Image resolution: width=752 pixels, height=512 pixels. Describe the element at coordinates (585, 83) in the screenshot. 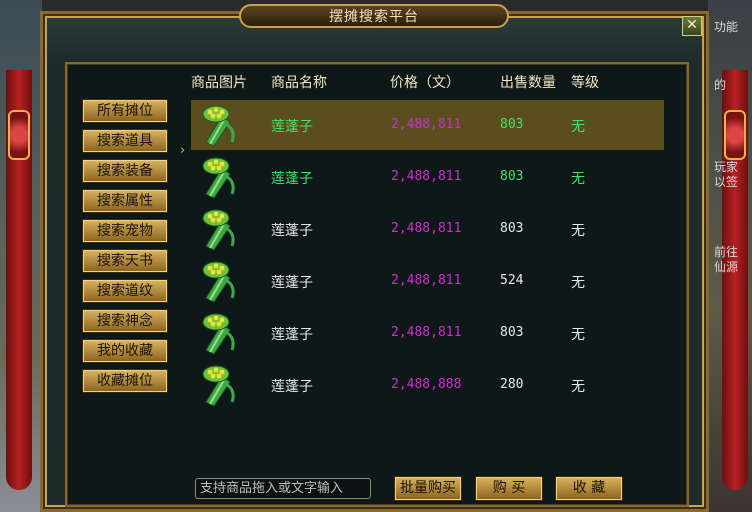

I see `header-grade: 等级` at that location.